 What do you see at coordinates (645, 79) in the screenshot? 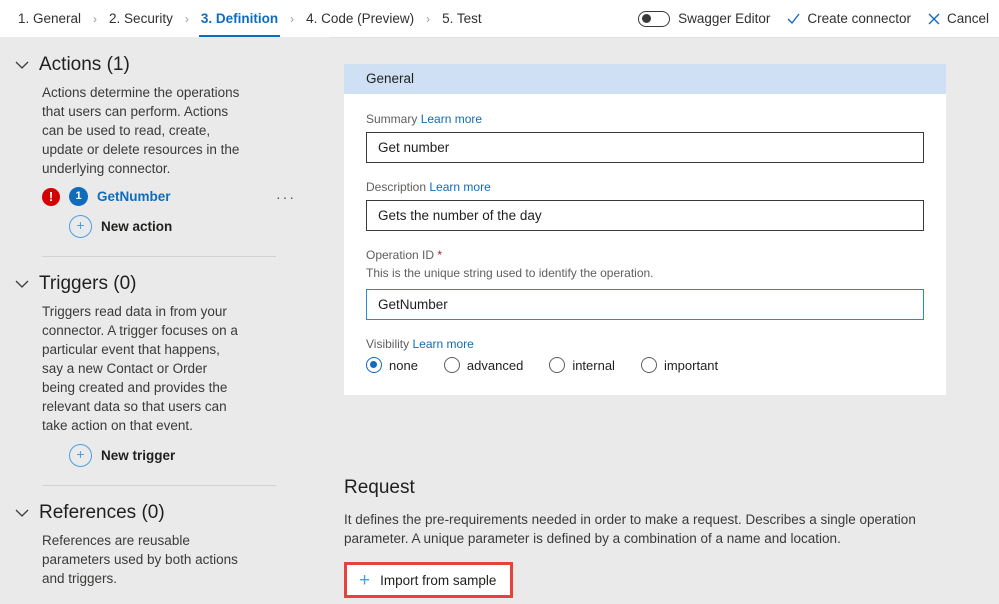
I see `general-card-header: General` at bounding box center [645, 79].